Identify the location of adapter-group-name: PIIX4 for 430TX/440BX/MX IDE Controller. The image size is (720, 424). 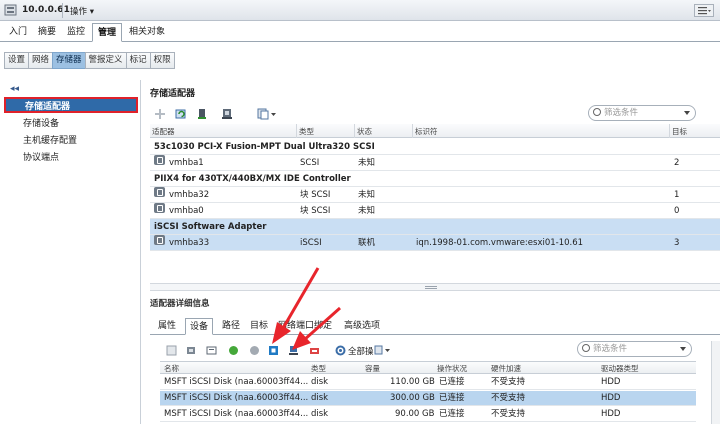
(252, 179).